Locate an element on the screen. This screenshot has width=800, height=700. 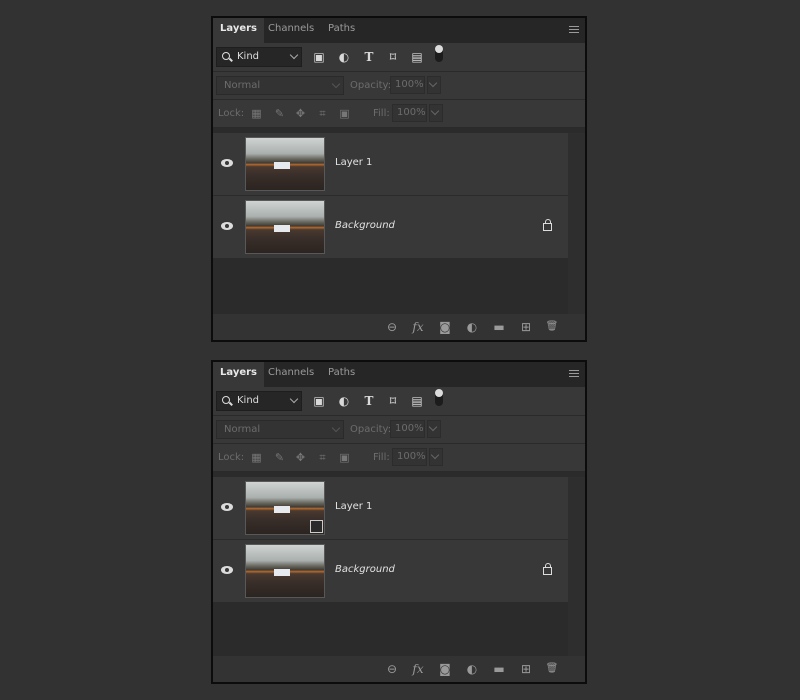
lock-row: Lock: ▦ ✎ ✥ ⌗ ▣ Fill: 100% is located at coordinates (399, 458).